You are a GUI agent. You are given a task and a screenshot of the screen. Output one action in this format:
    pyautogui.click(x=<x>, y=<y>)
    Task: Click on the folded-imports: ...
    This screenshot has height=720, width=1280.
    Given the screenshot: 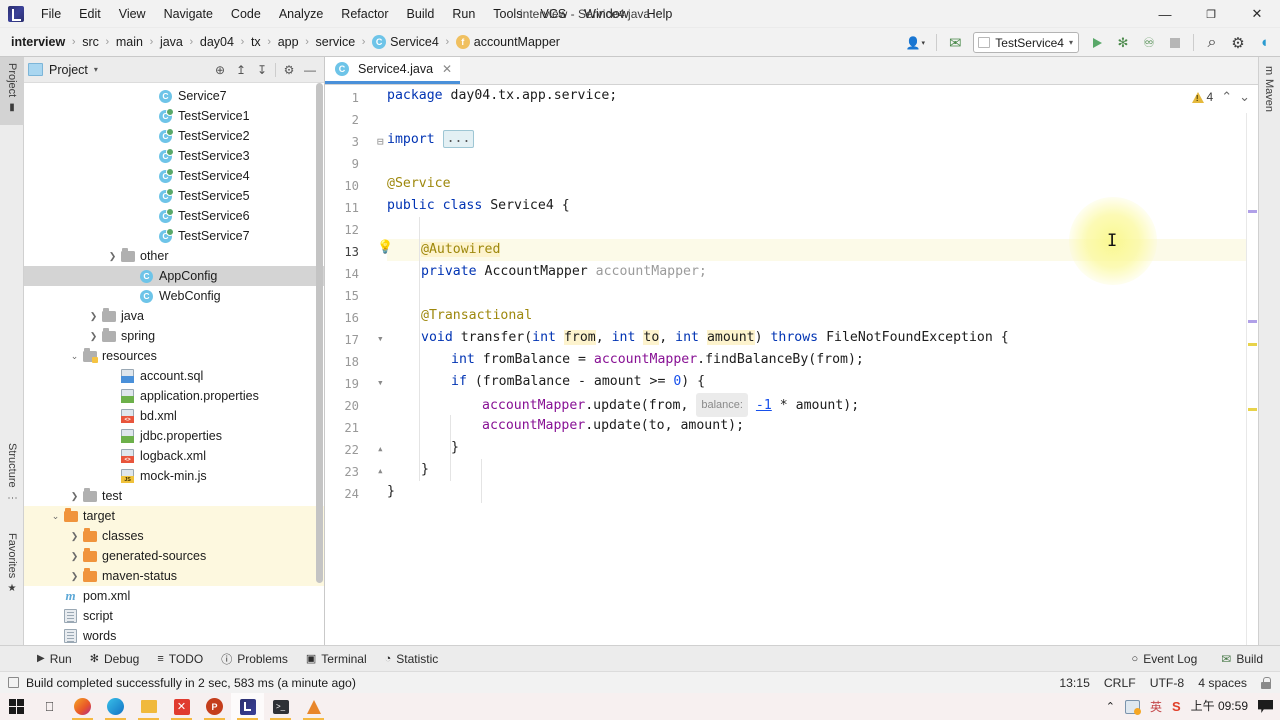 What is the action you would take?
    pyautogui.click(x=458, y=139)
    